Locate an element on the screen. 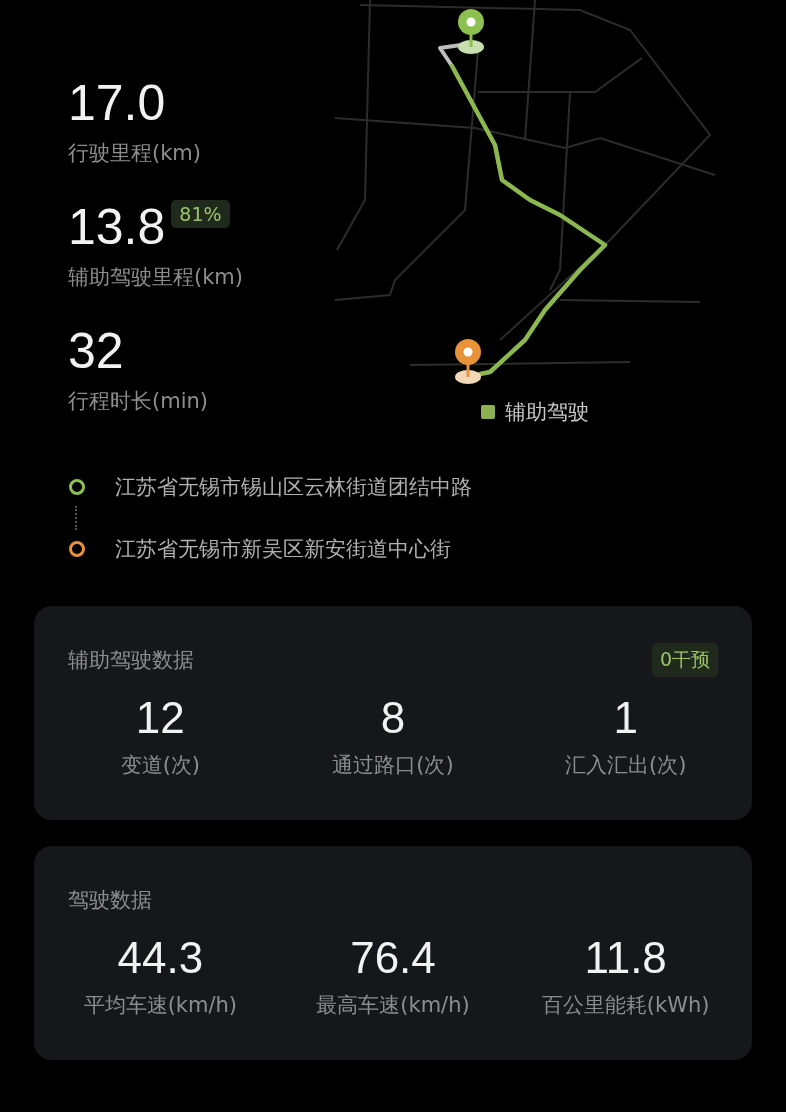 This screenshot has height=1112, width=786. stat-label: 汇入汇出(次) is located at coordinates (625, 765).